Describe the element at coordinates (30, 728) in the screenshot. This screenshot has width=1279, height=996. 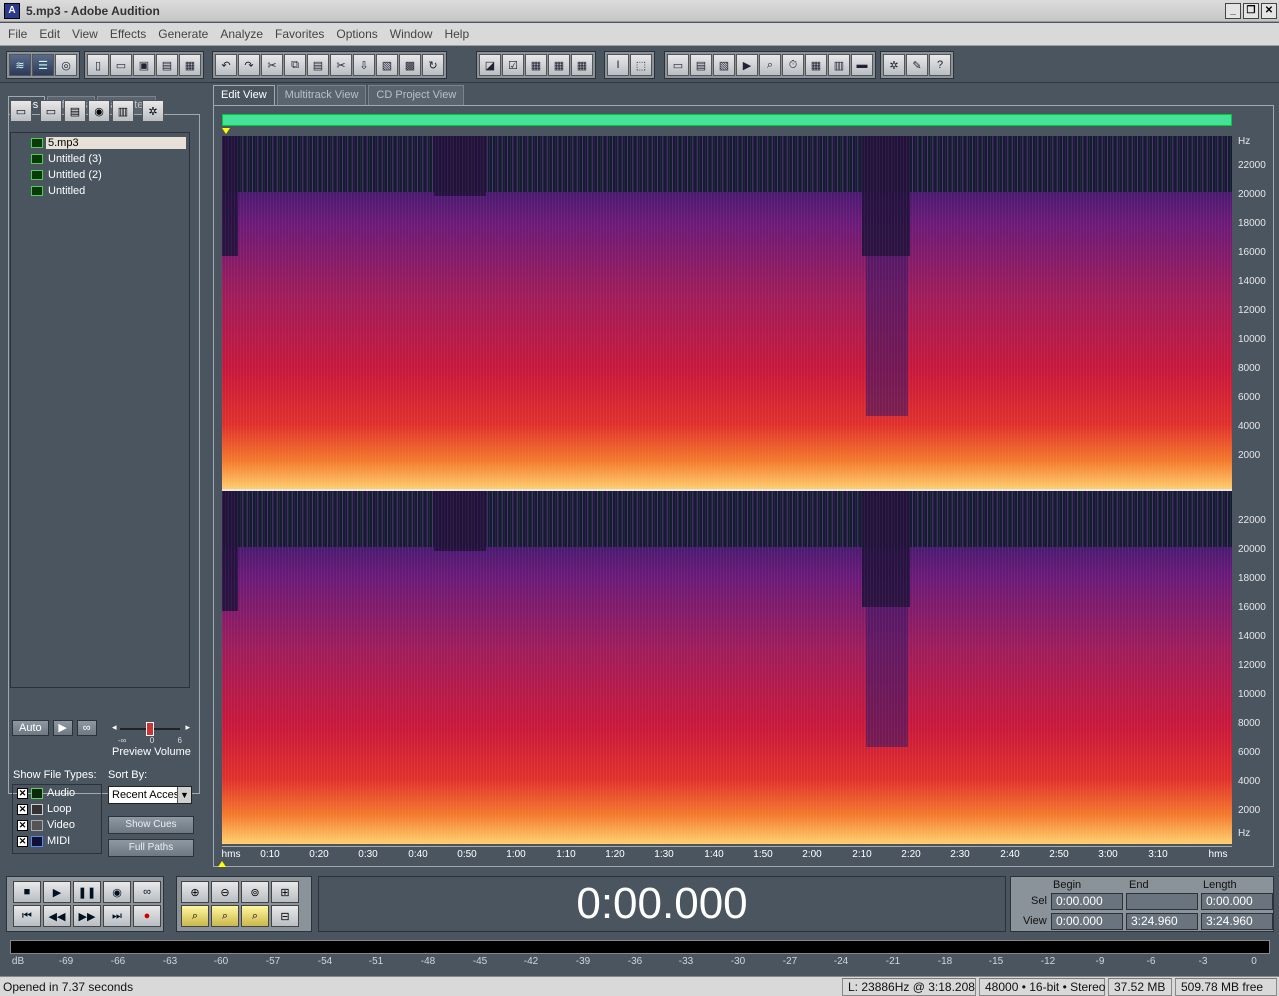
I see `auto-play-button: Auto` at that location.